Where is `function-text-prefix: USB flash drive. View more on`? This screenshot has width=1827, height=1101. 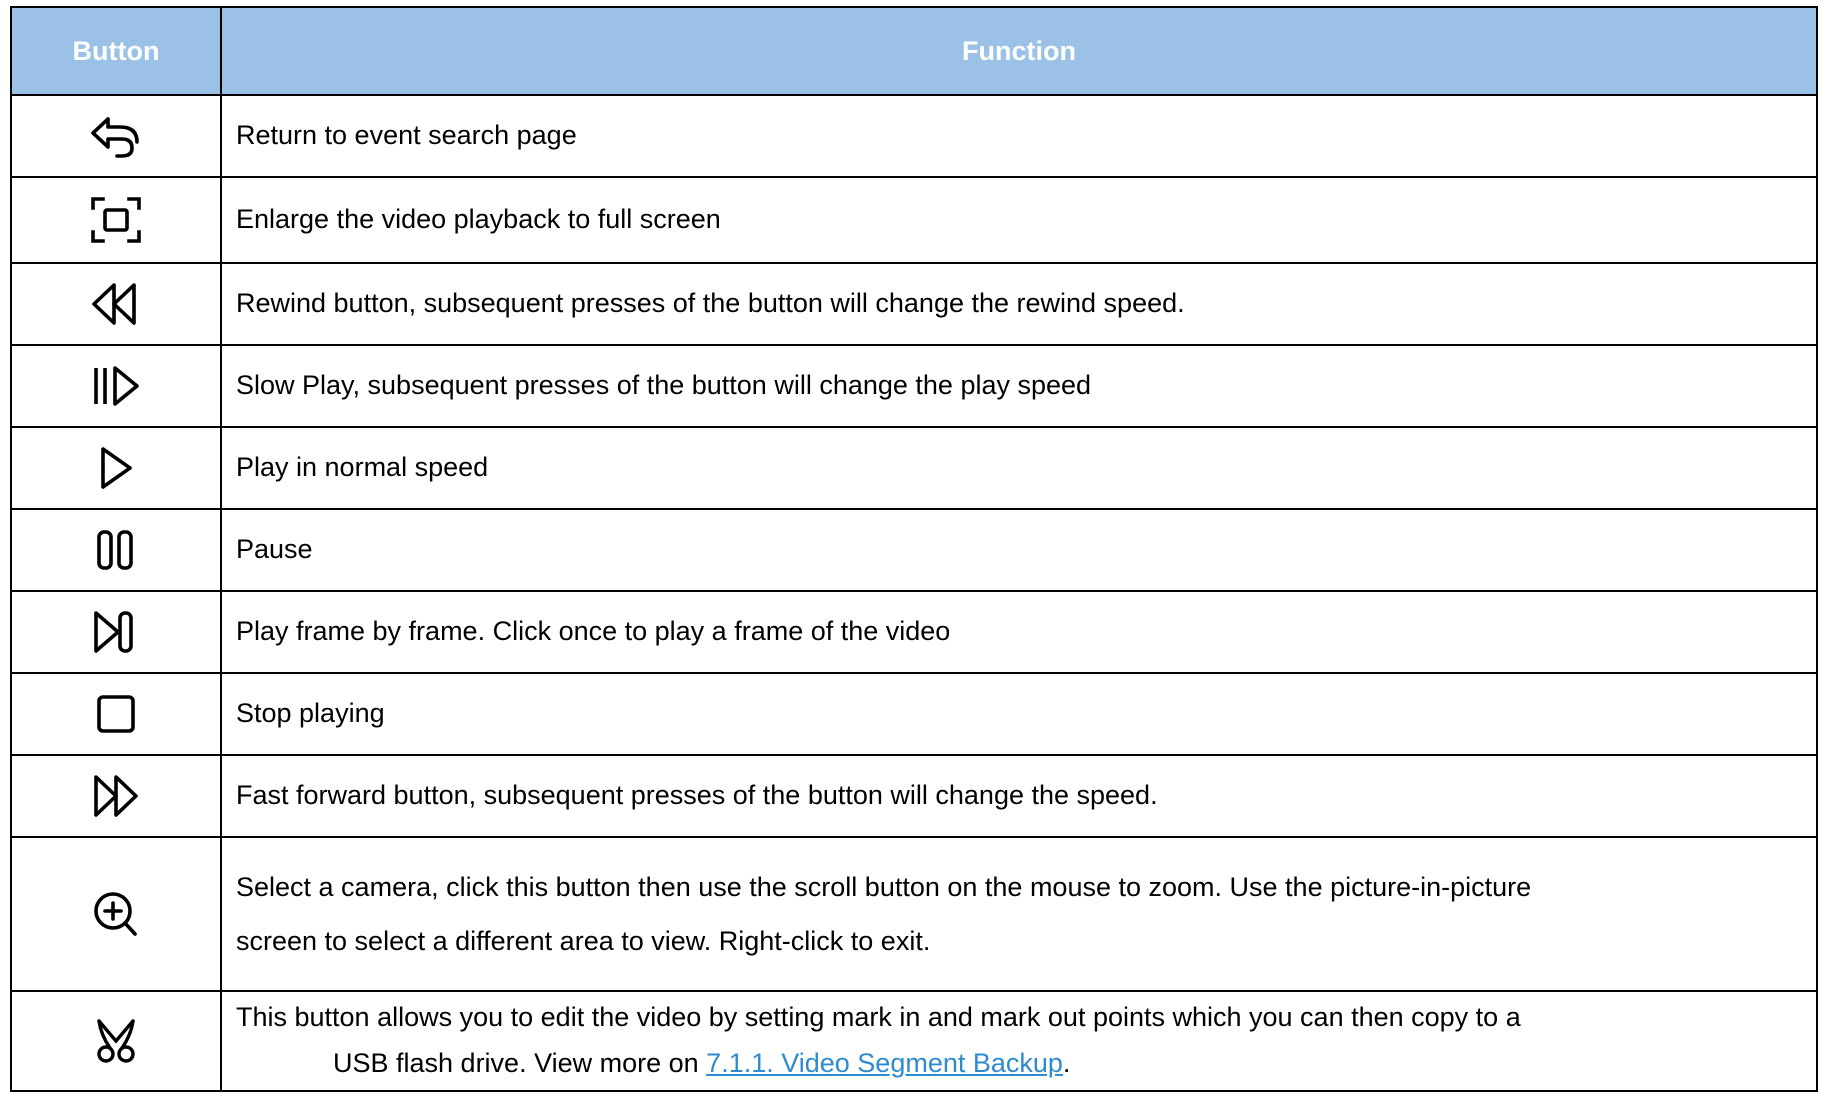
function-text-prefix: USB flash drive. View more on is located at coordinates (520, 1063).